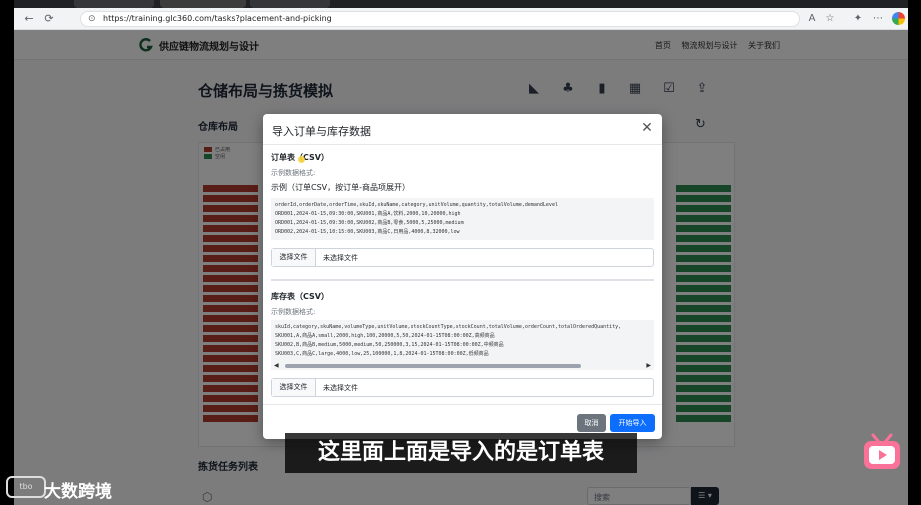 The width and height of the screenshot is (921, 505). Describe the element at coordinates (49, 19) in the screenshot. I see `reload-icon: ⟳` at that location.